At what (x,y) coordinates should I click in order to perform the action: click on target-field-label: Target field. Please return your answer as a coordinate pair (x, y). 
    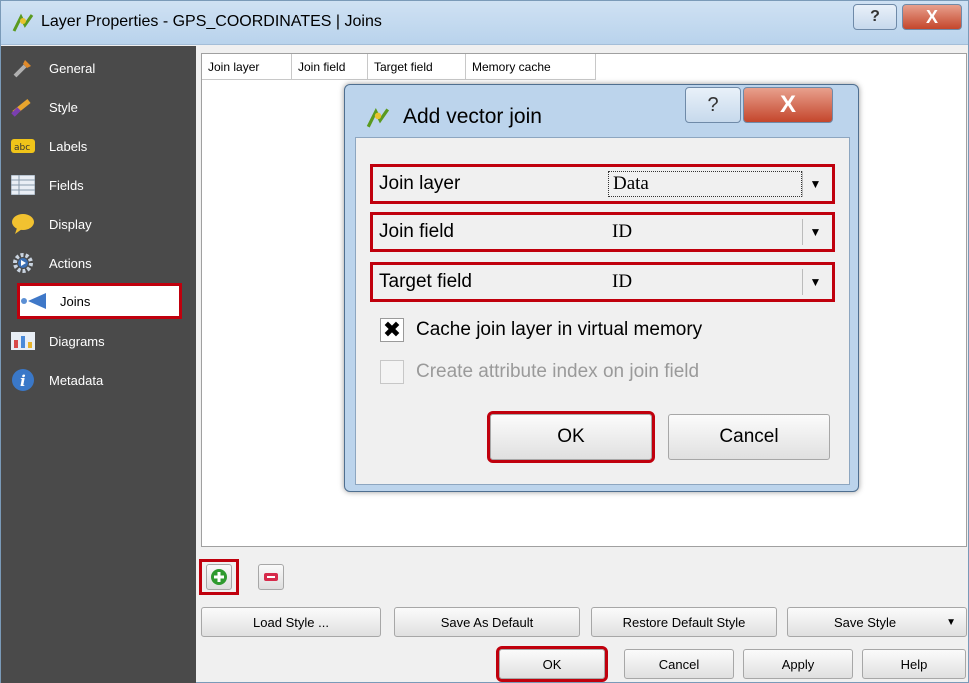
    Looking at the image, I should click on (425, 281).